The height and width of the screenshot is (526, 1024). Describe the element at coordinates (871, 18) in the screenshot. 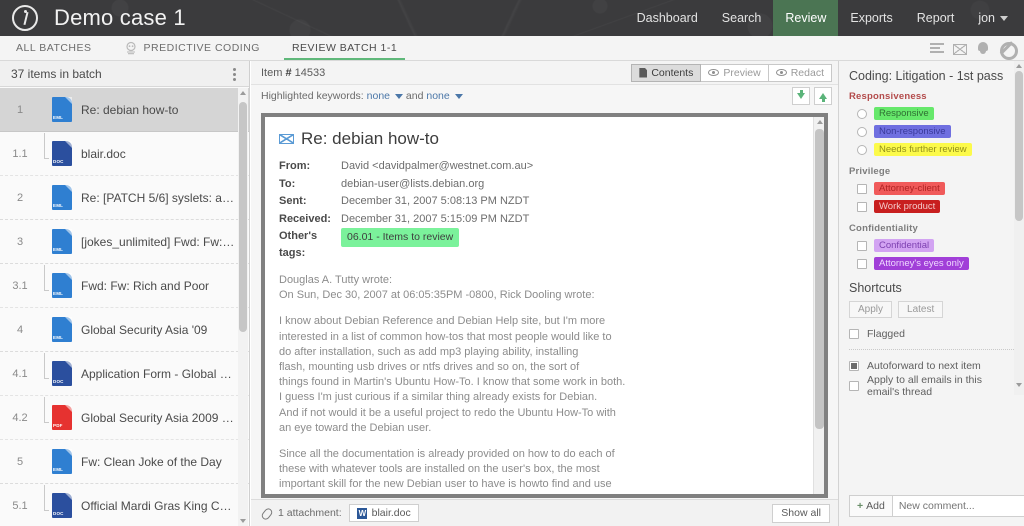

I see `nav-item-exports: Exports` at that location.